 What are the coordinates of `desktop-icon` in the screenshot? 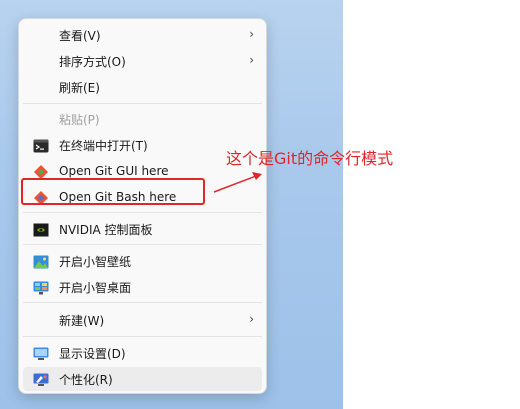 It's located at (41, 287).